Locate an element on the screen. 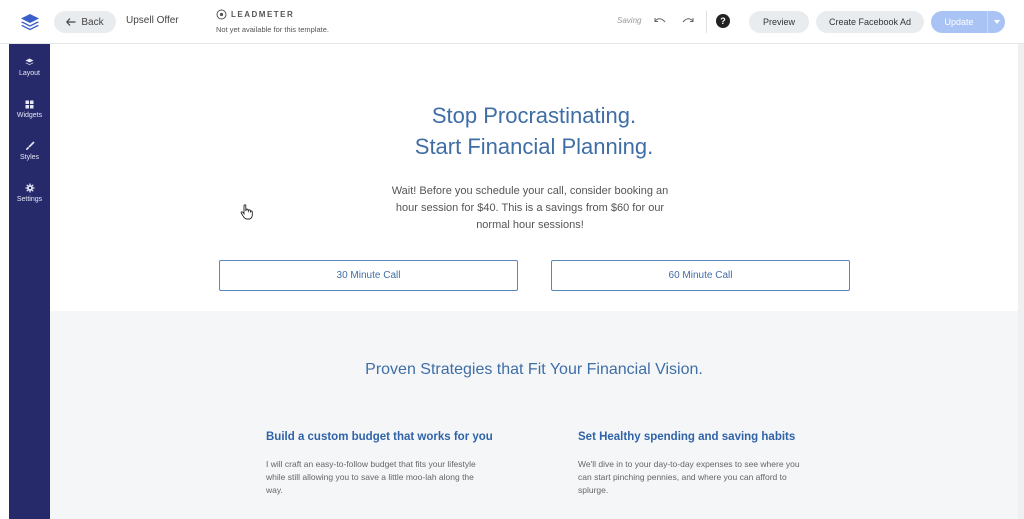 Image resolution: width=1024 pixels, height=519 pixels. back-button: Back is located at coordinates (85, 22).